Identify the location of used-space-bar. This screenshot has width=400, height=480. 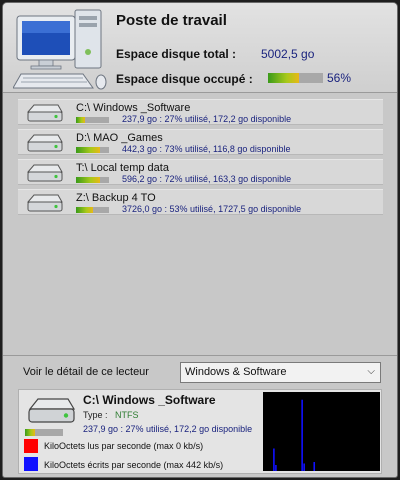
(295, 78).